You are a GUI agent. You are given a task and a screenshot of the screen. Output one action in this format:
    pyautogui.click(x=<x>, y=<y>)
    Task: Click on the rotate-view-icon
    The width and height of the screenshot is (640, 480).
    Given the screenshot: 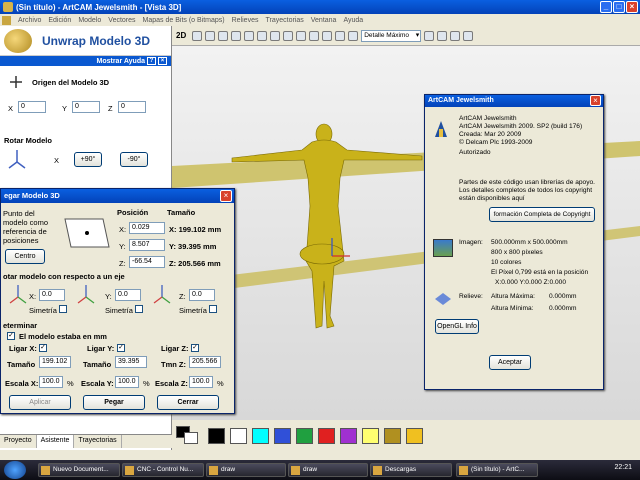 What is the action you would take?
    pyautogui.click(x=197, y=35)
    